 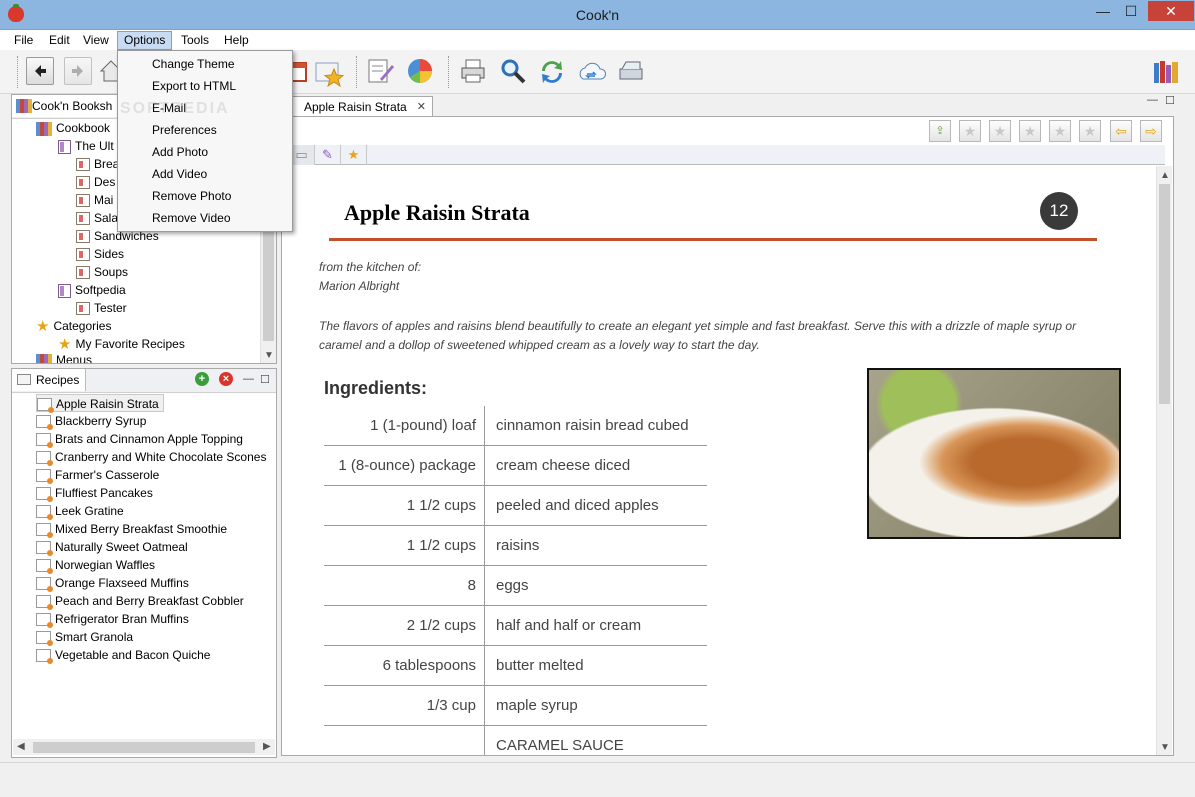 What do you see at coordinates (1164, 460) in the screenshot?
I see `recipe-scrollbar: ▲ ▼` at bounding box center [1164, 460].